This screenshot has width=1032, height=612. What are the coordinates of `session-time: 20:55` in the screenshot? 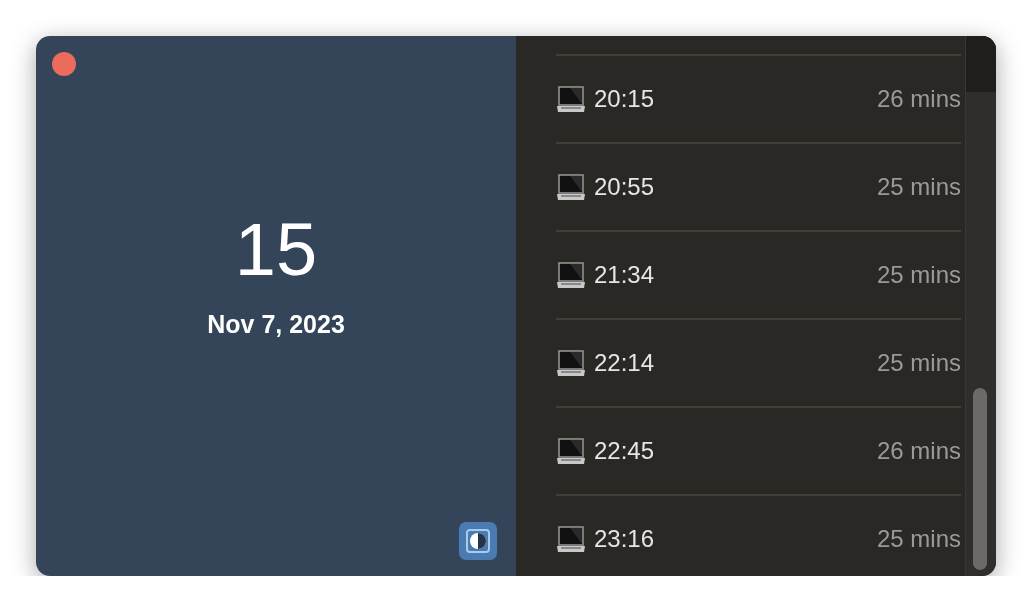 It's located at (625, 187).